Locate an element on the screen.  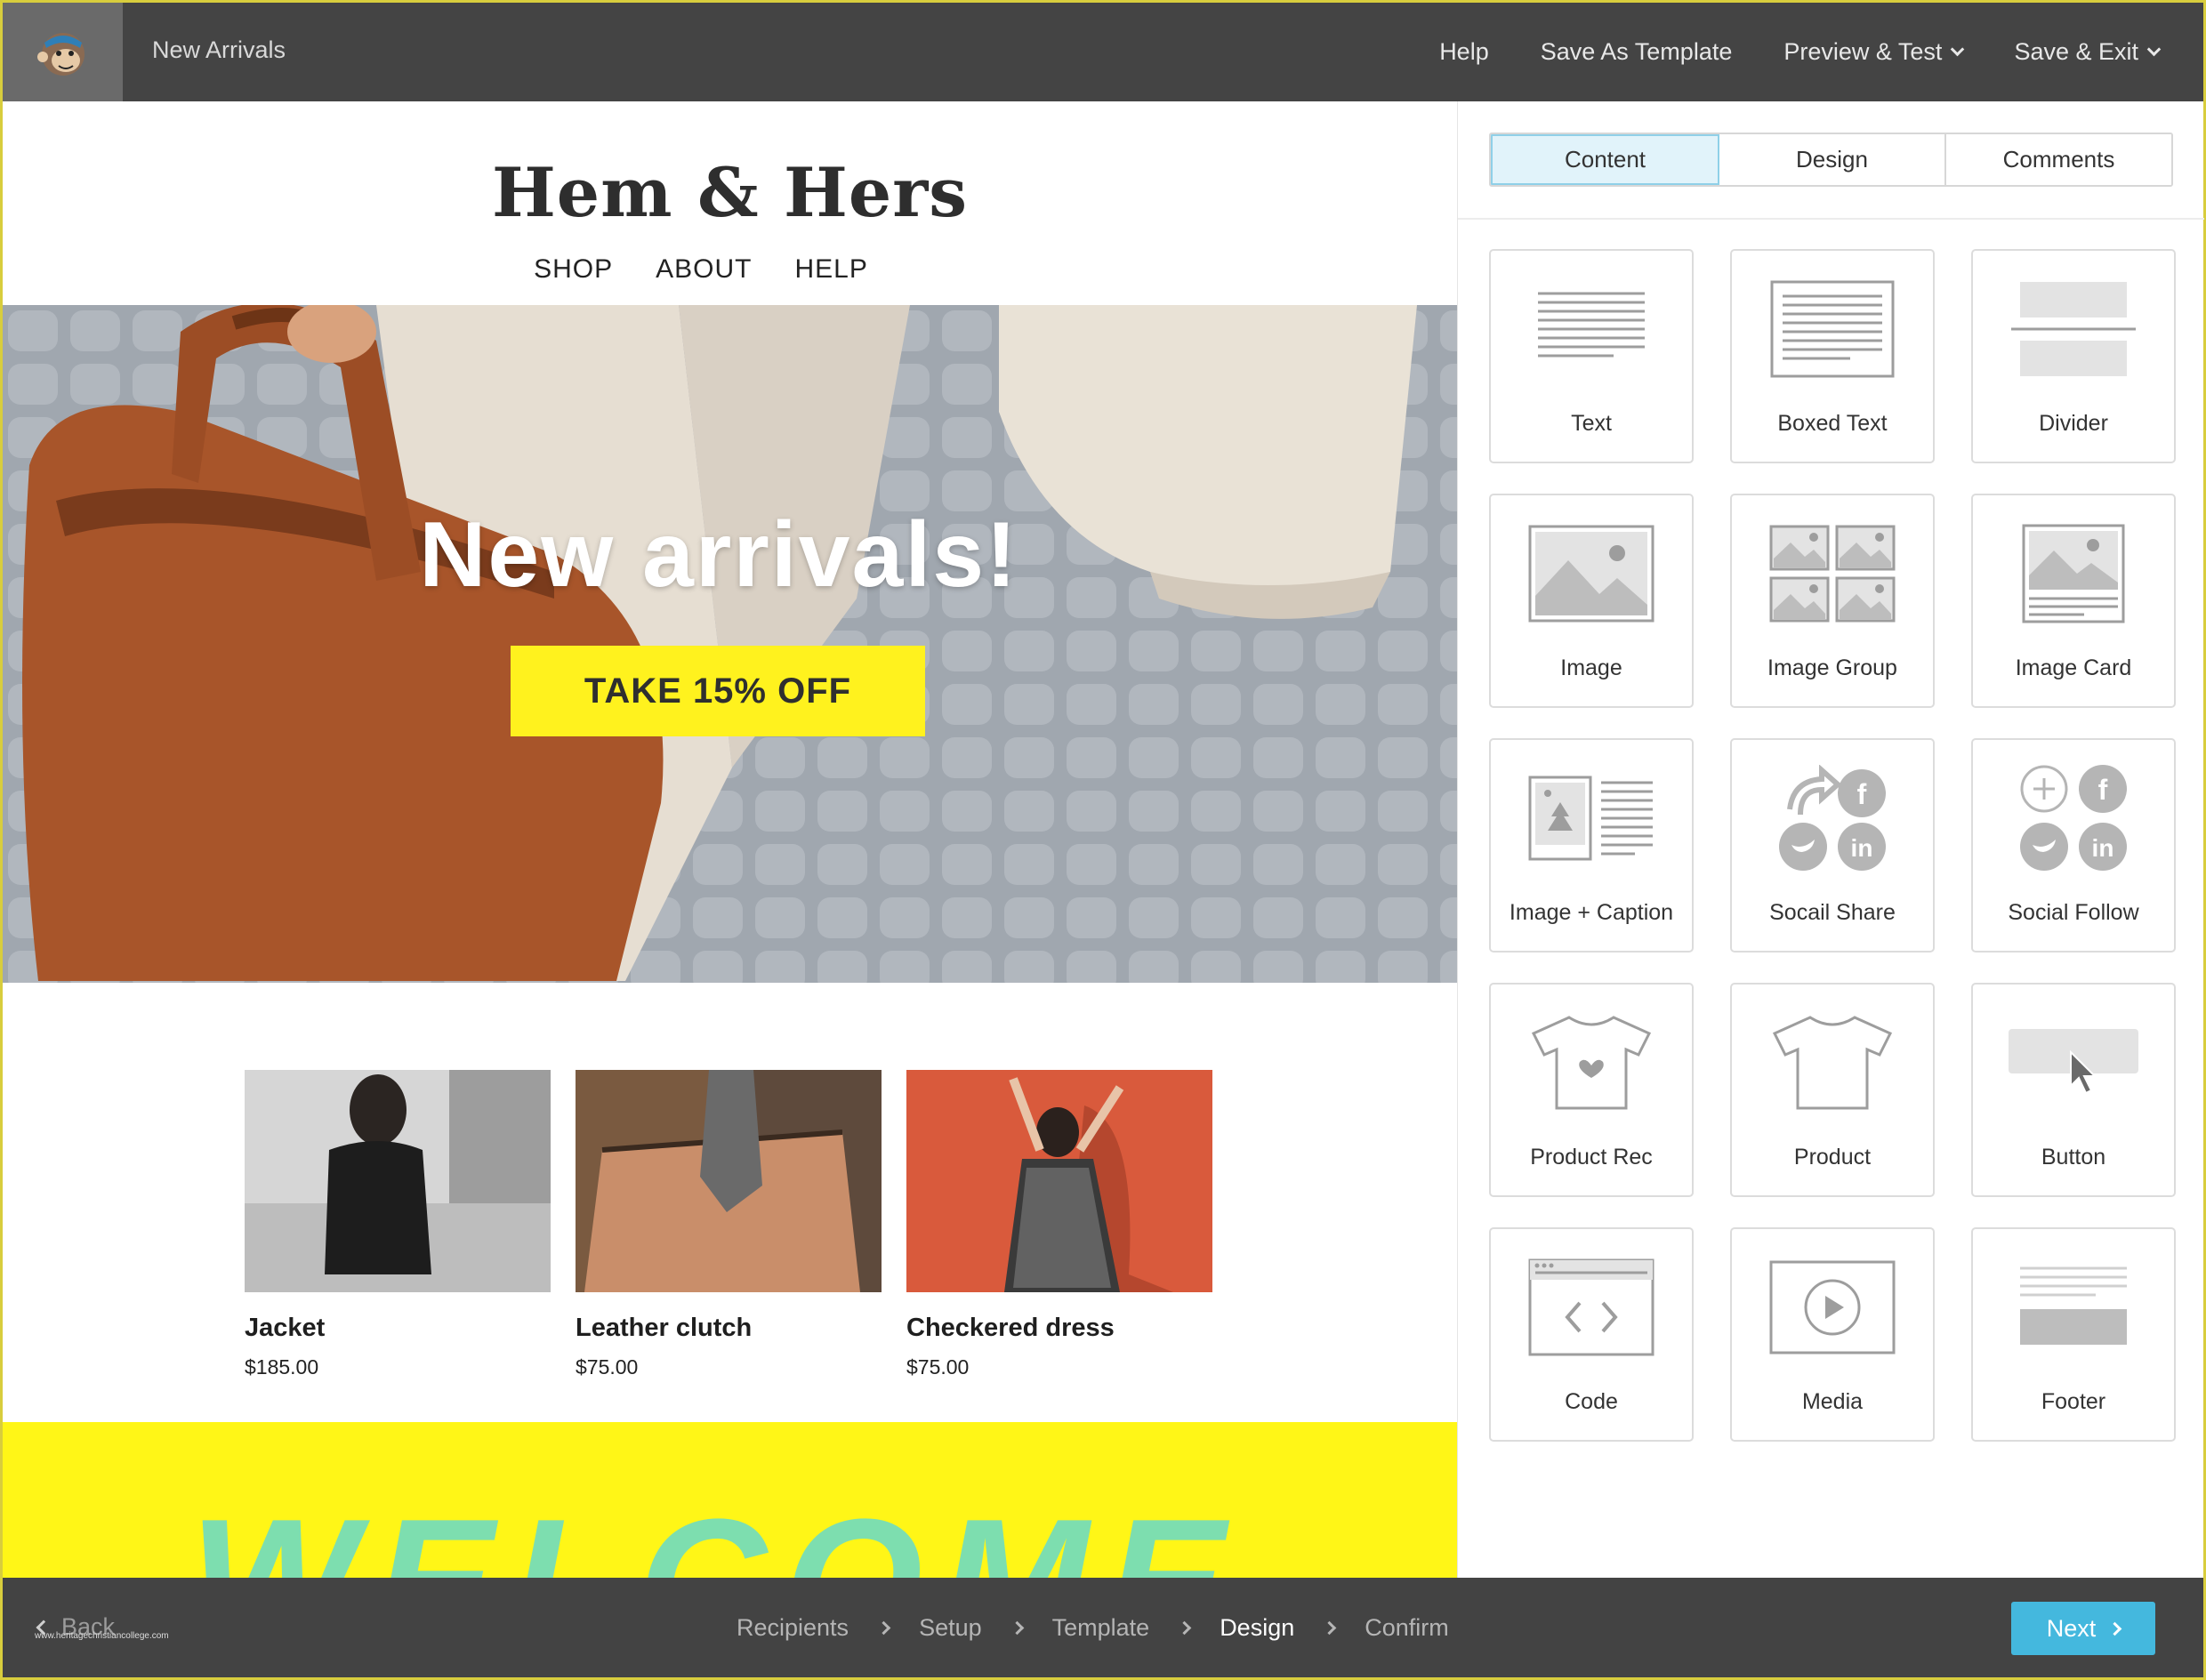
block-boxed-text: Boxed Text is located at coordinates (1832, 356).